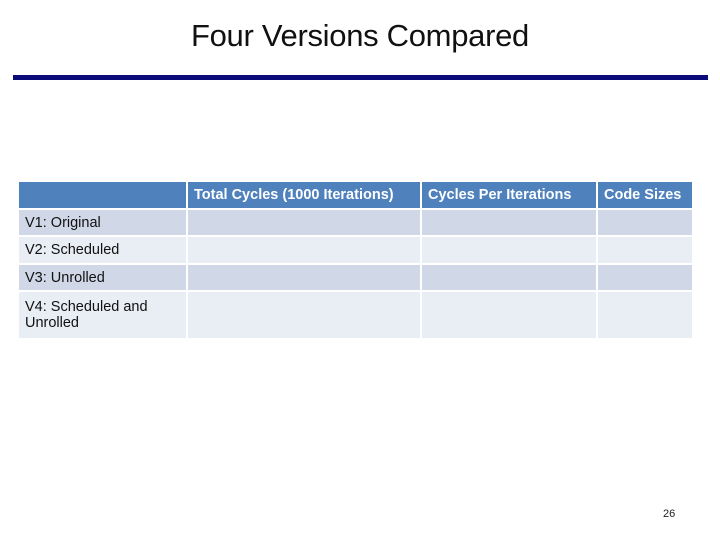 The height and width of the screenshot is (540, 720). I want to click on slide-title: Four Versions Compared, so click(359, 35).